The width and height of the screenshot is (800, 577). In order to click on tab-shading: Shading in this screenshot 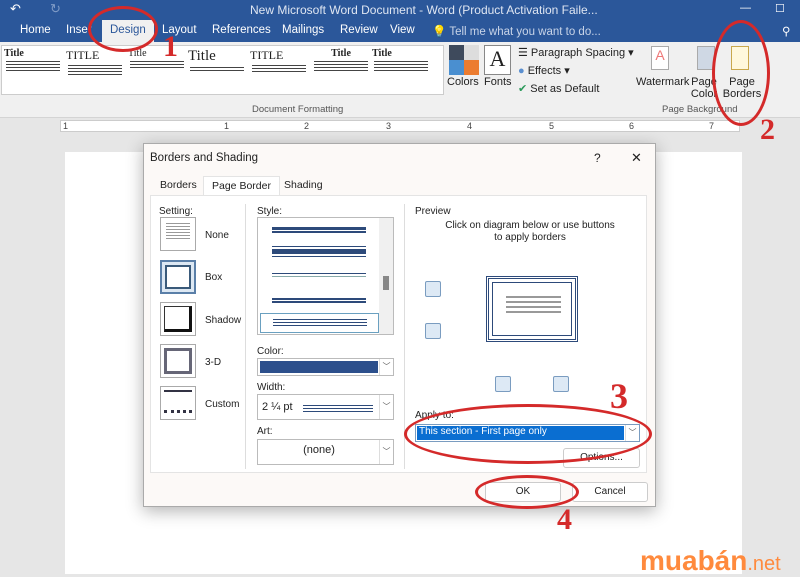, I will do `click(303, 185)`.